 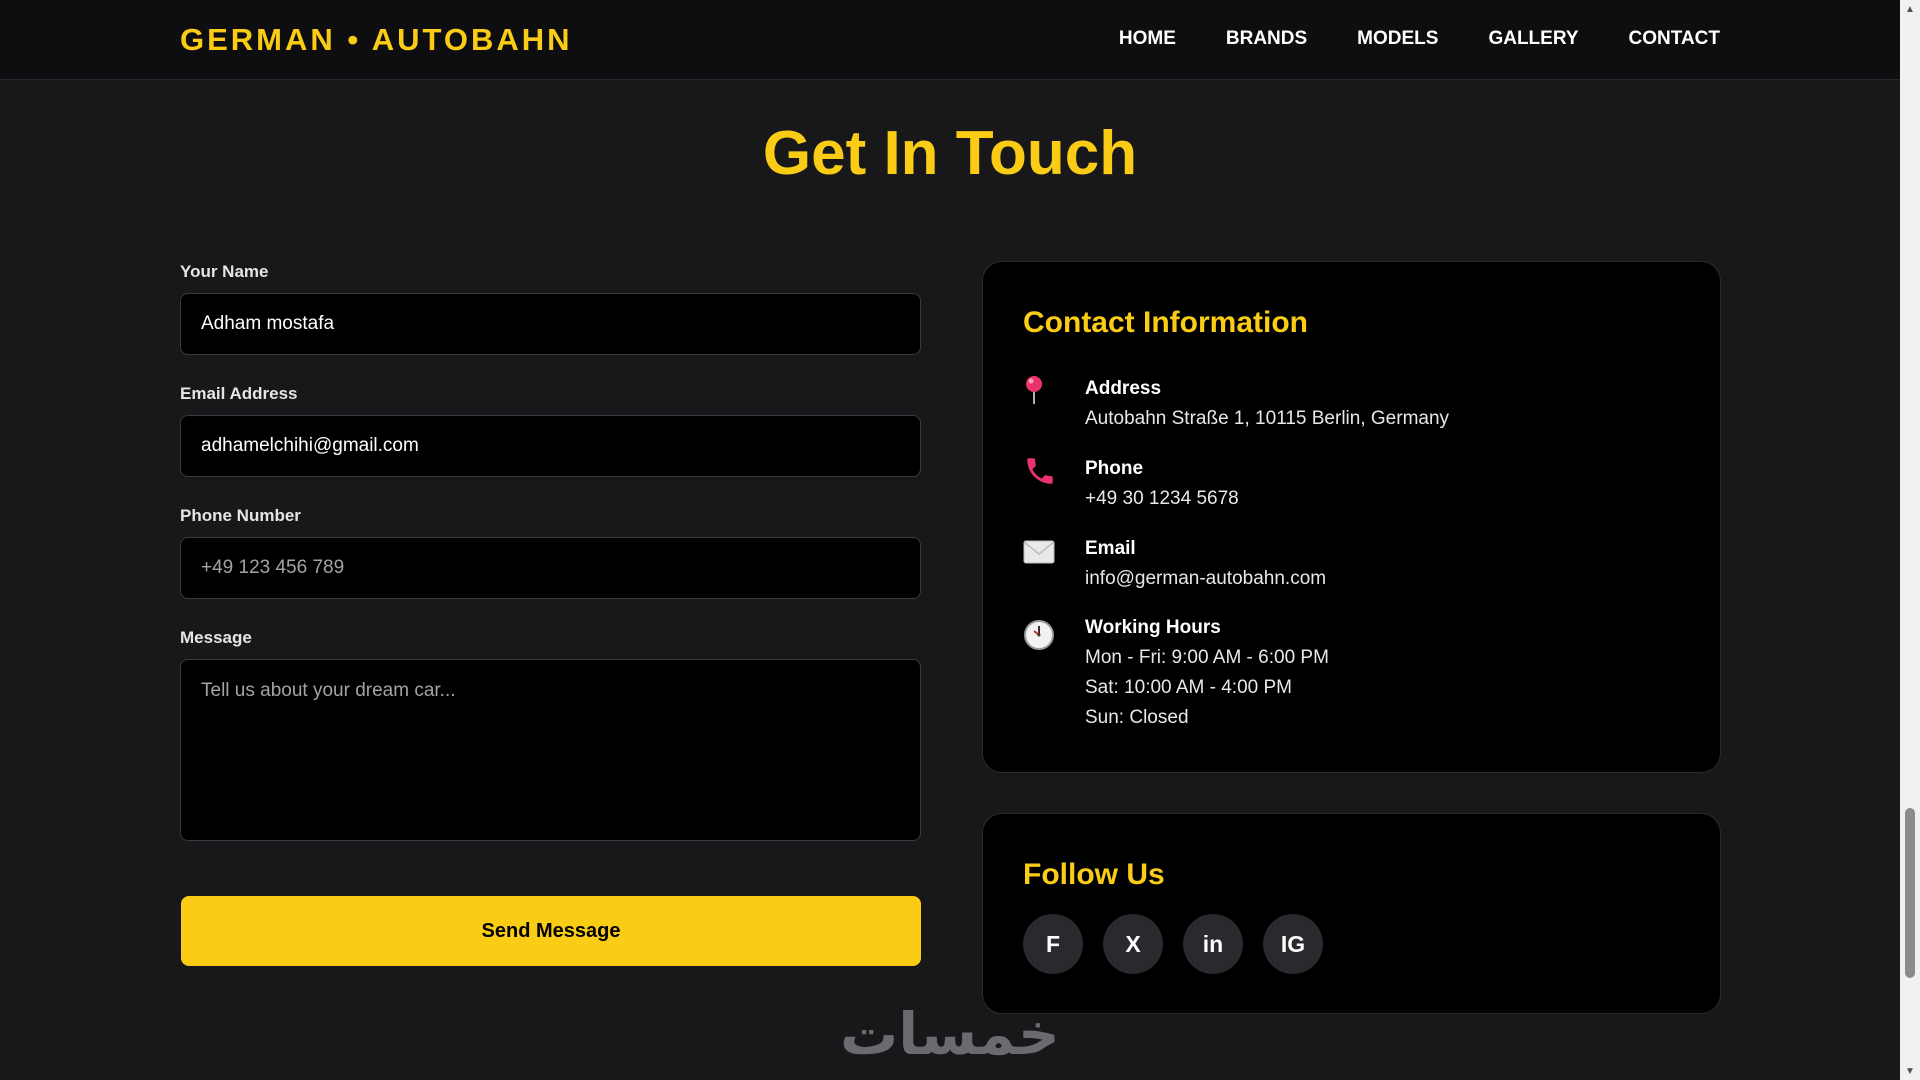 What do you see at coordinates (240, 515) in the screenshot?
I see `phone-label: Phone Number` at bounding box center [240, 515].